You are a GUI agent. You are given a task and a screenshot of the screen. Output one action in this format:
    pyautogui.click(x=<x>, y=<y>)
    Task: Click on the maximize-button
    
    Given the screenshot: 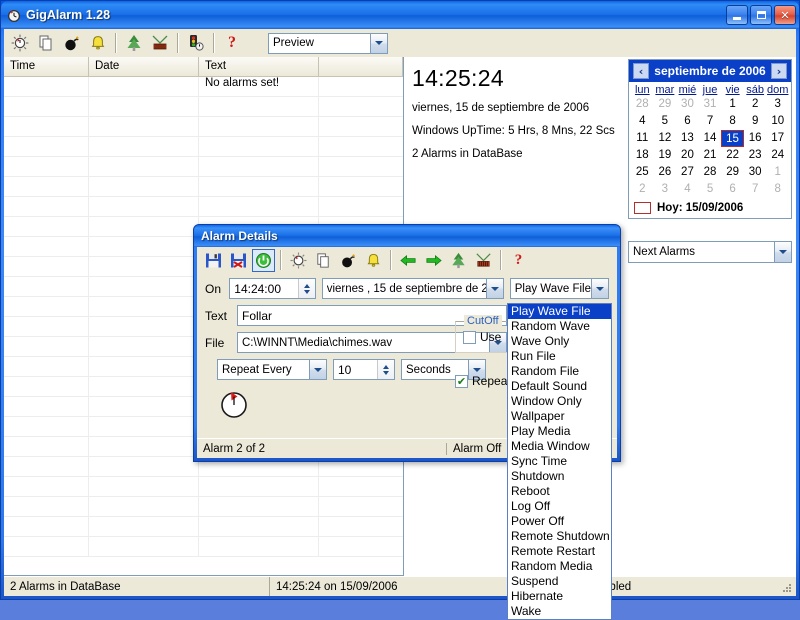 What is the action you would take?
    pyautogui.click(x=761, y=15)
    